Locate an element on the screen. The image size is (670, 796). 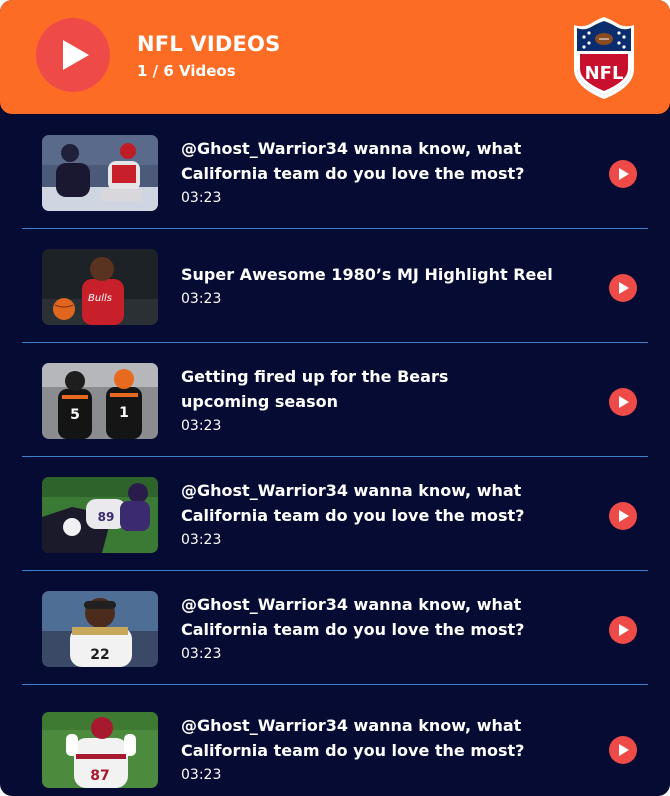
main-play-button is located at coordinates (73, 55).